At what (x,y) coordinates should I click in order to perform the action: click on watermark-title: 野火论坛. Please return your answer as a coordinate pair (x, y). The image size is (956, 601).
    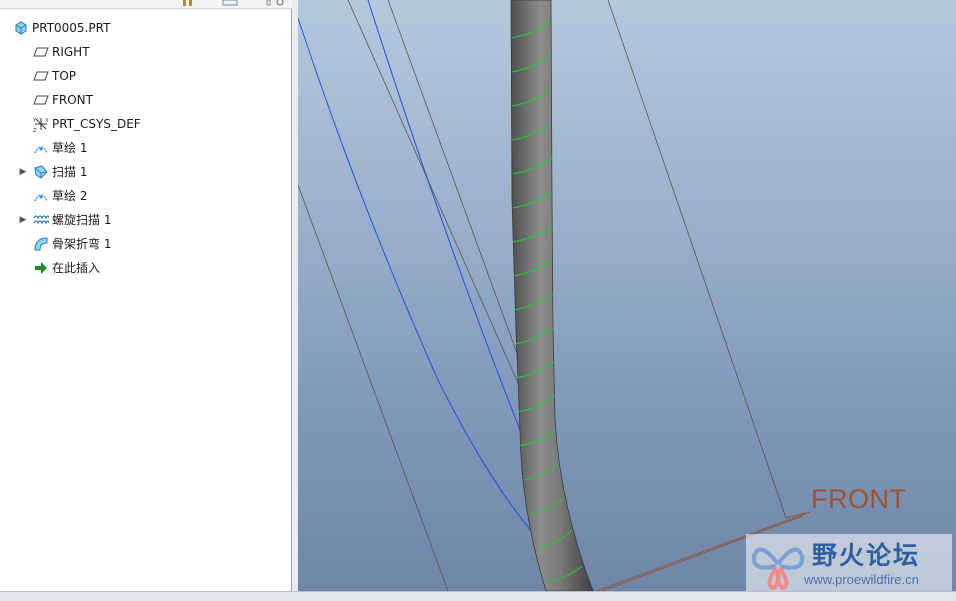
    Looking at the image, I should click on (866, 555).